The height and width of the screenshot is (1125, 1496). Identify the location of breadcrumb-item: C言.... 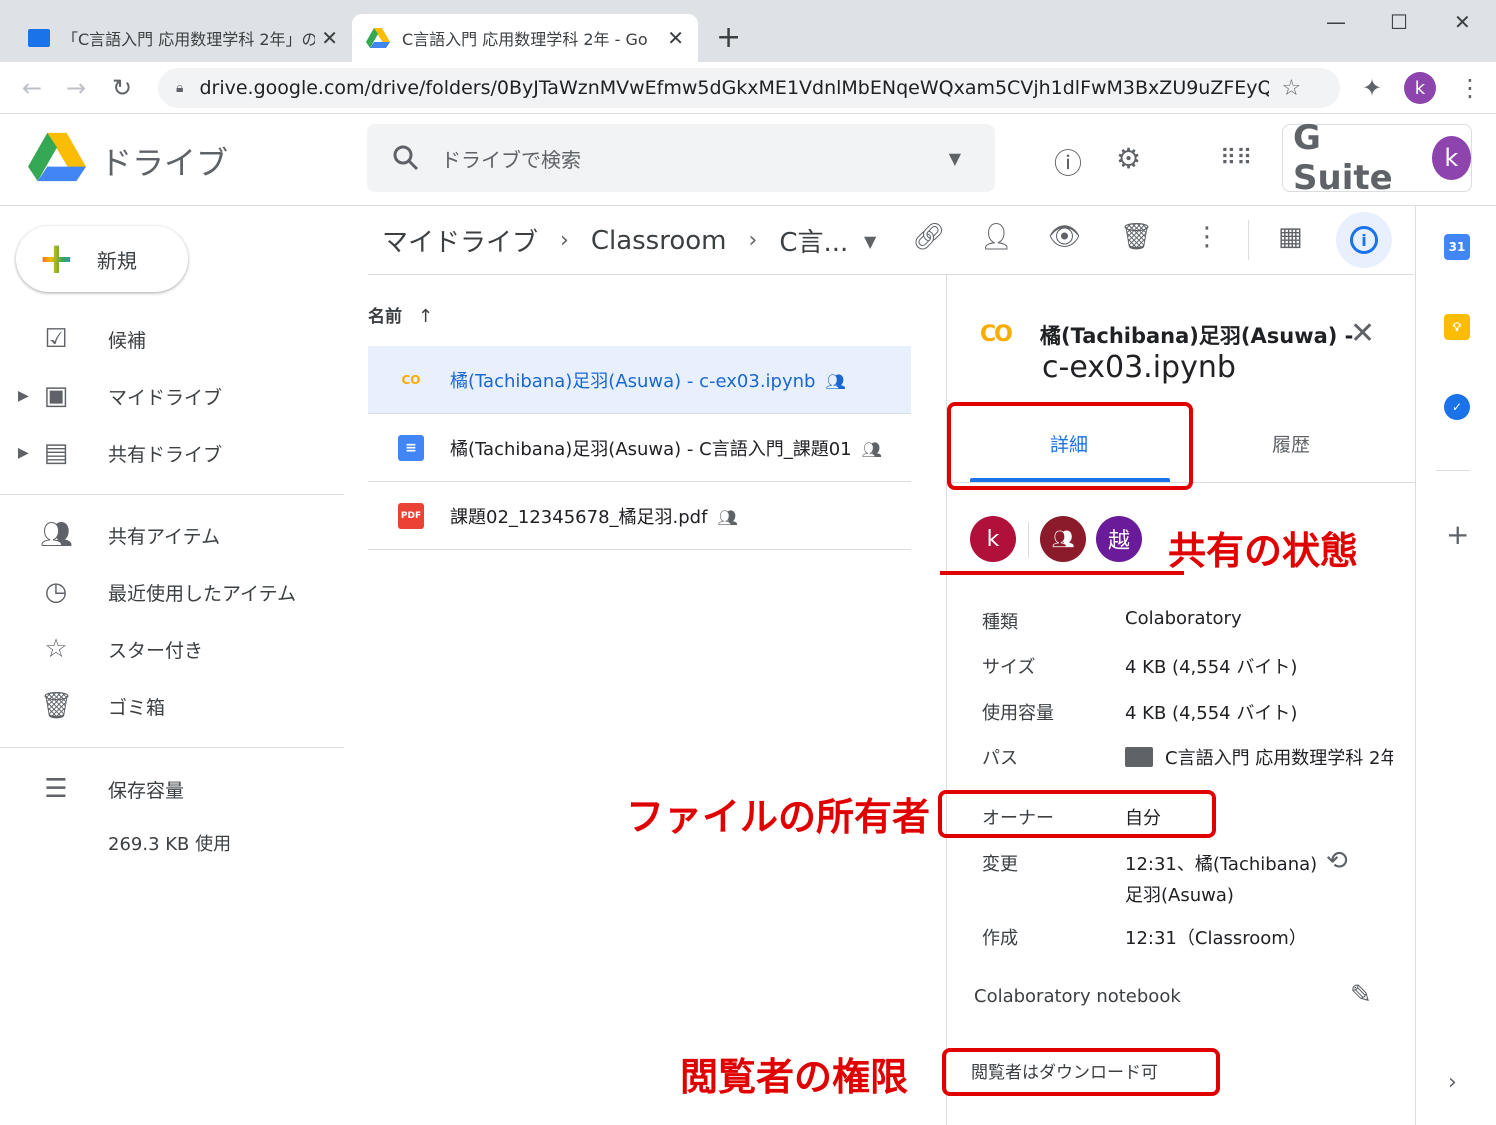
(813, 240).